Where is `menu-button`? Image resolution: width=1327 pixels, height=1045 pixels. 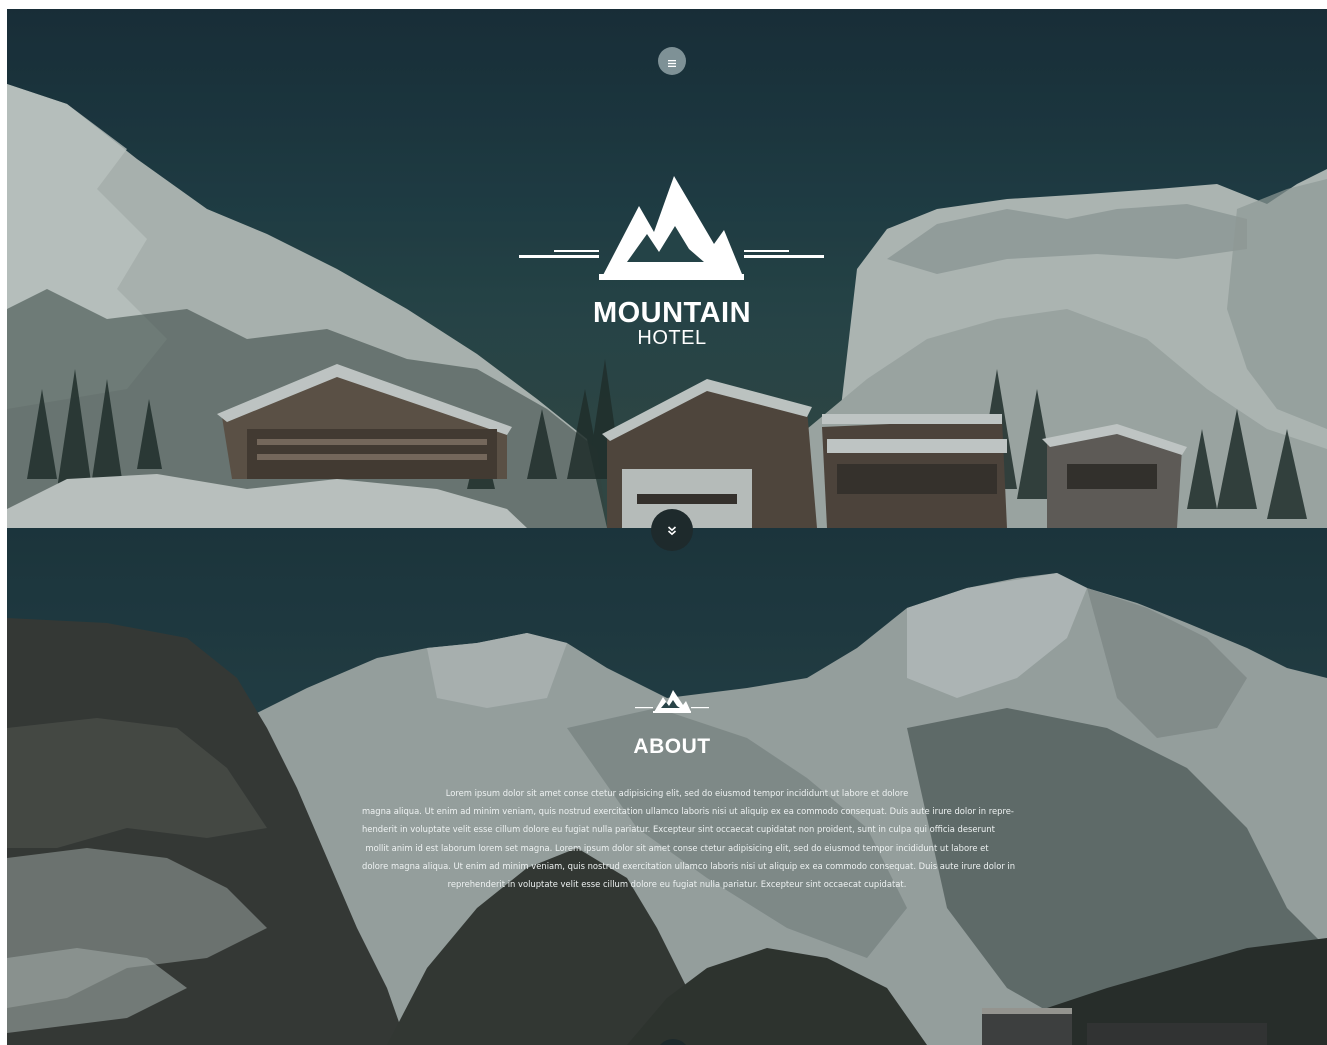
menu-button is located at coordinates (672, 61).